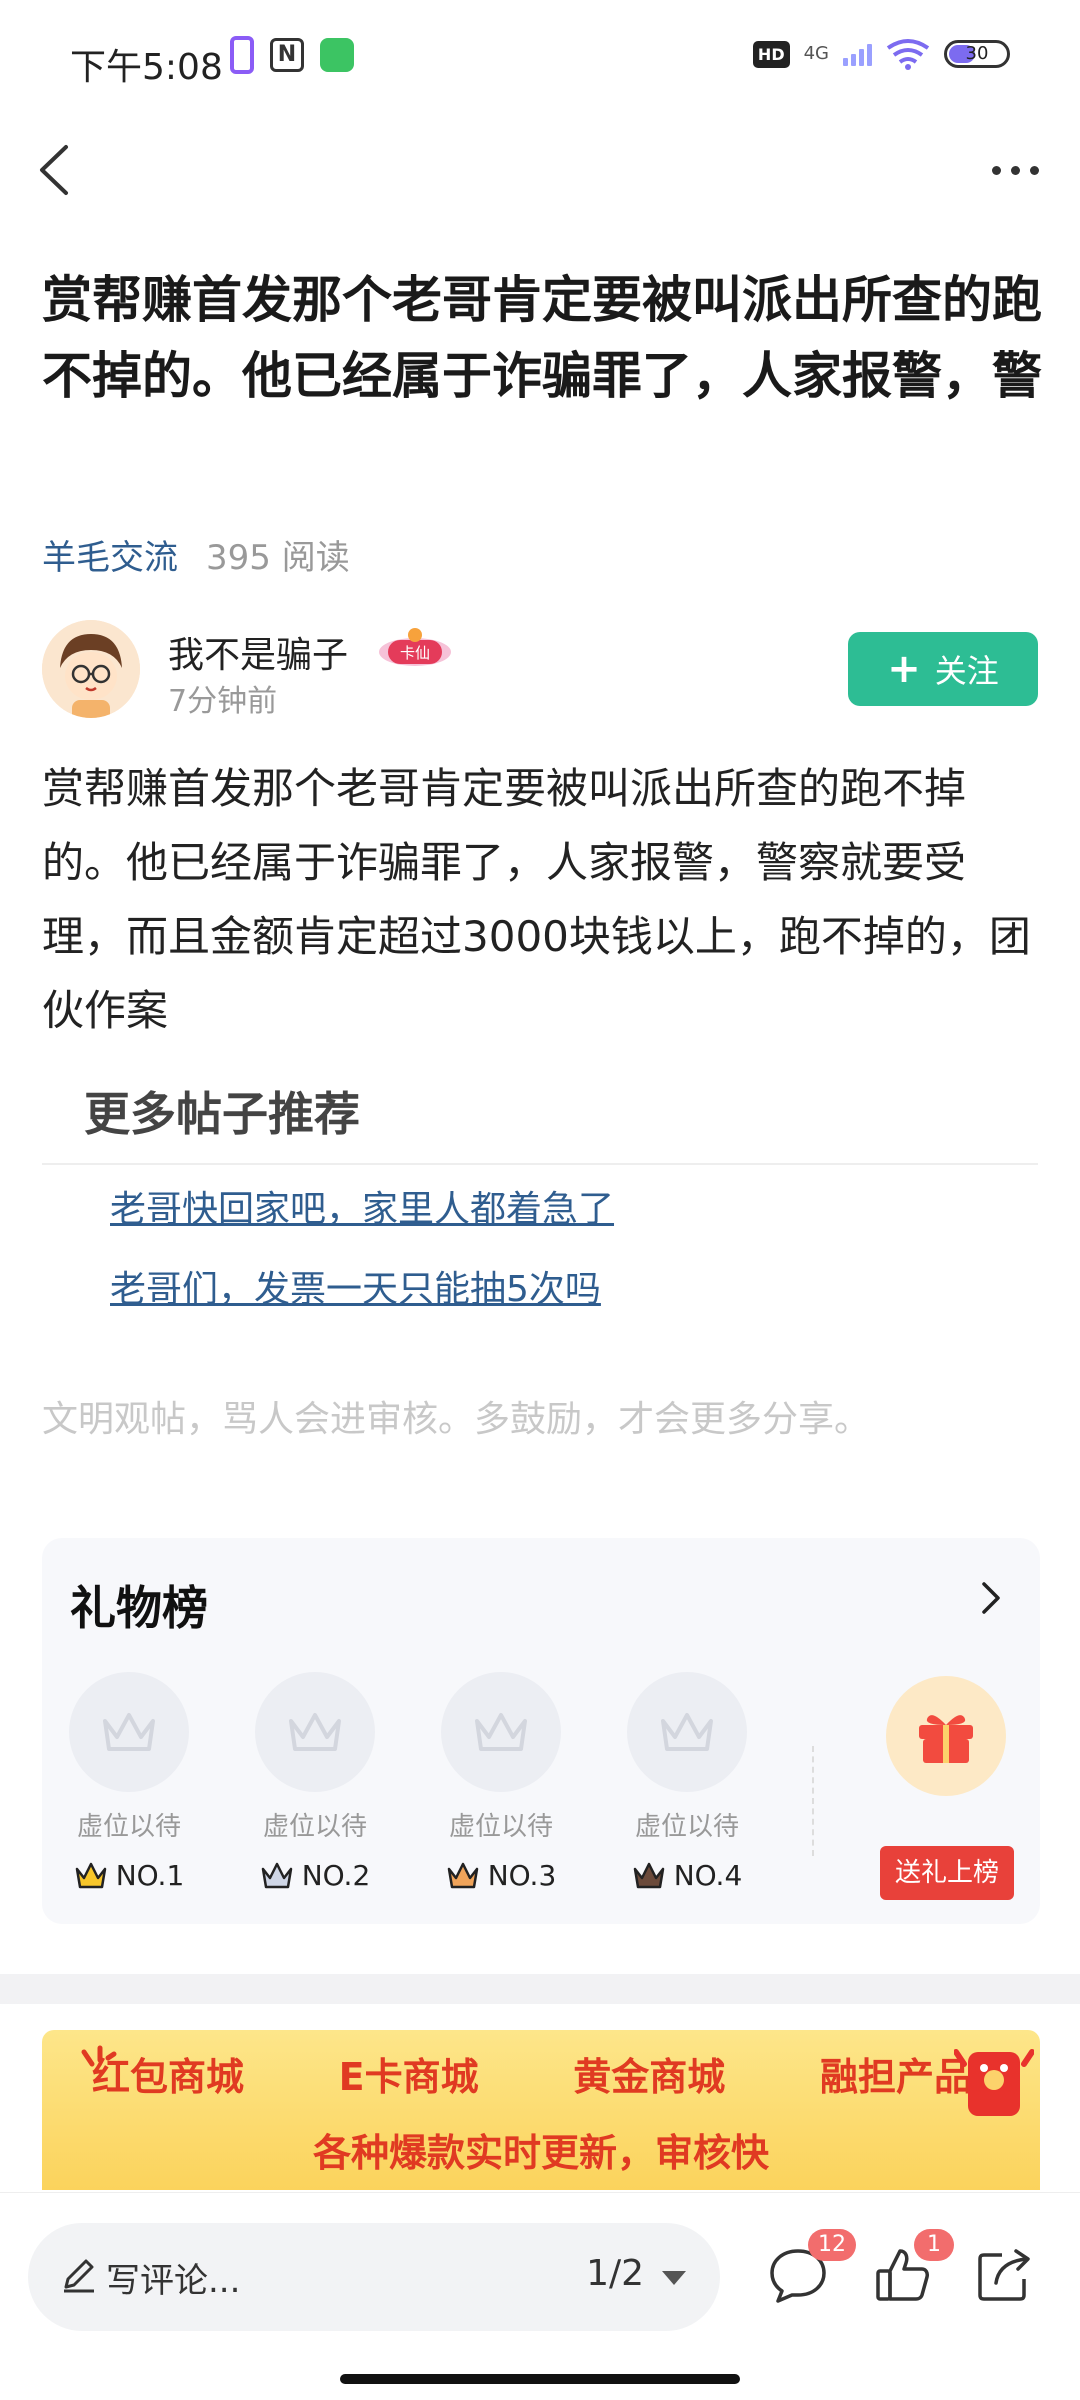 Image resolution: width=1080 pixels, height=2400 pixels. Describe the element at coordinates (540, 2379) in the screenshot. I see `home-indicator` at that location.